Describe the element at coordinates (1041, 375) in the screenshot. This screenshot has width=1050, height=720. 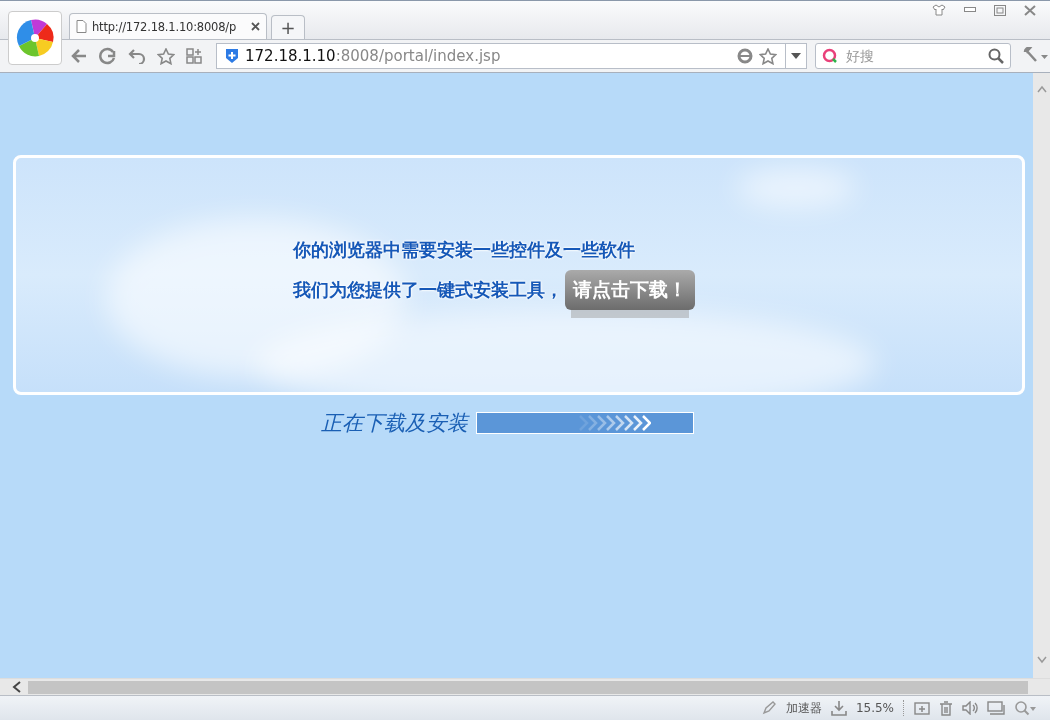
I see `vertical-scrollbar` at that location.